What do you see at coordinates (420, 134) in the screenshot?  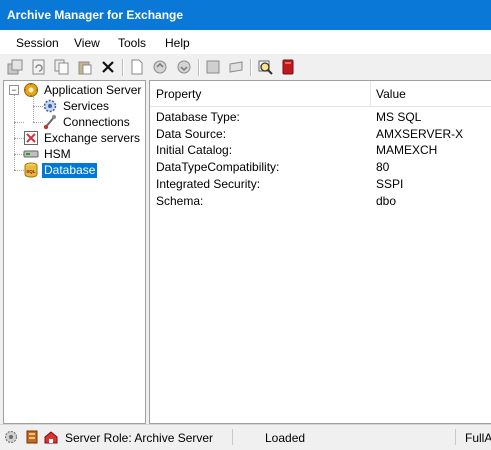 I see `value-cell: AMXSERVER-X` at bounding box center [420, 134].